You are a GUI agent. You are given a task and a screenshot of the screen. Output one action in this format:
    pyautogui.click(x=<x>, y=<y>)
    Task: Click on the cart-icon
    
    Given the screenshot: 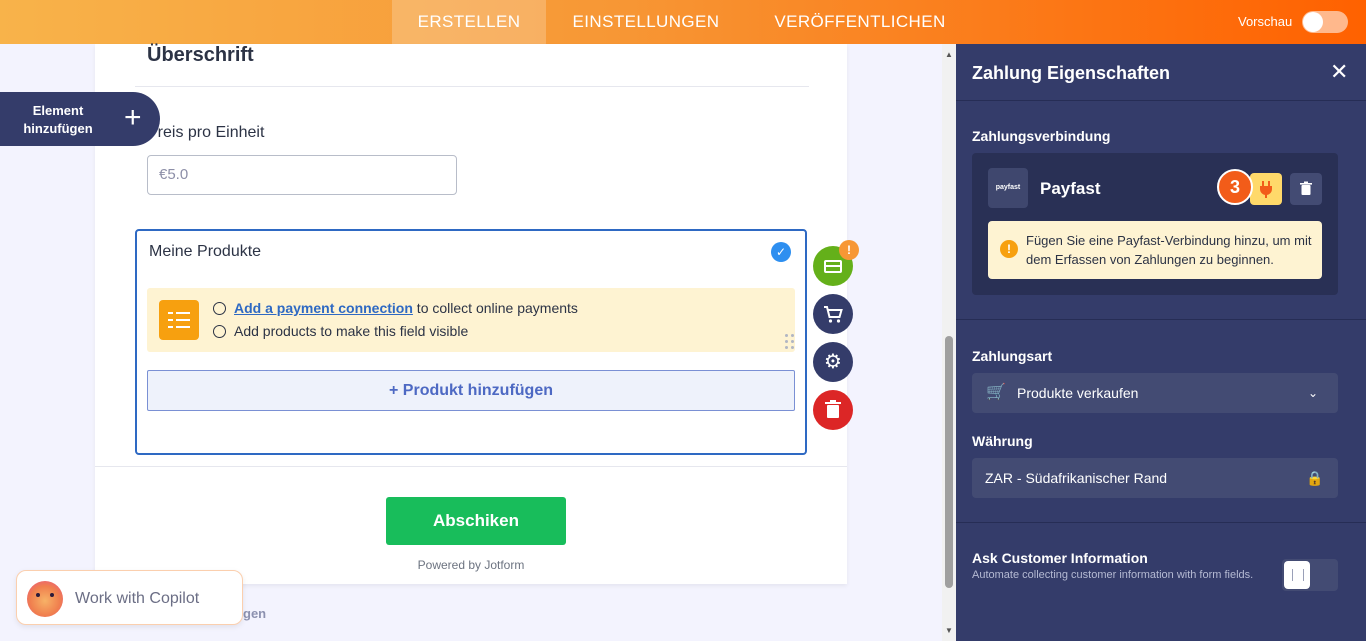 What is the action you would take?
    pyautogui.click(x=833, y=314)
    